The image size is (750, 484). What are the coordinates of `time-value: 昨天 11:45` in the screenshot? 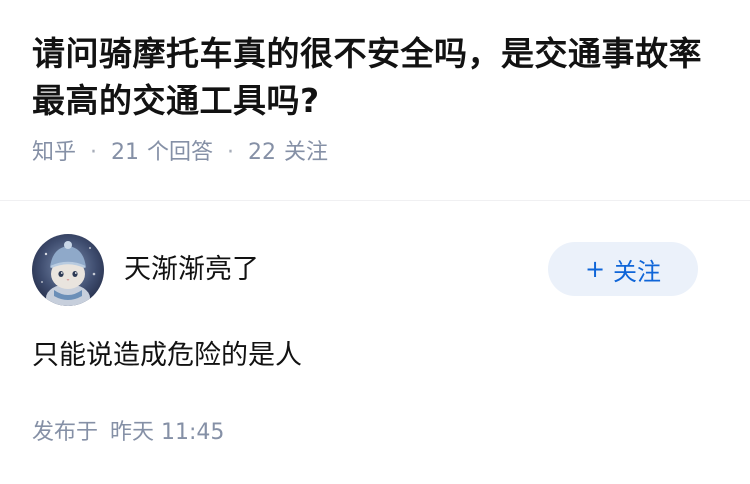 It's located at (167, 432).